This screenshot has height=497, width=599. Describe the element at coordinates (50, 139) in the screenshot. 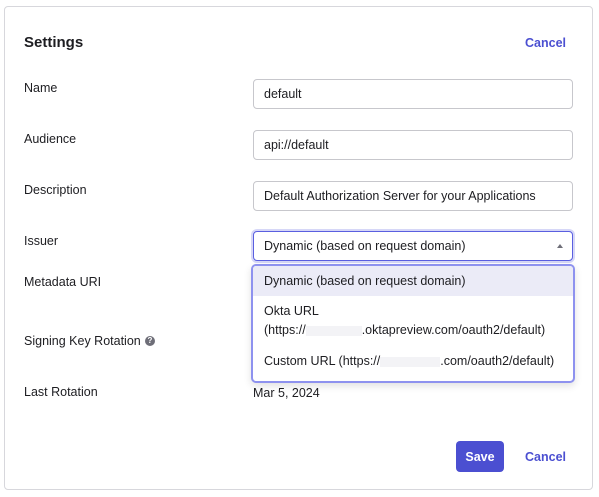

I see `audience-label: Audience` at that location.